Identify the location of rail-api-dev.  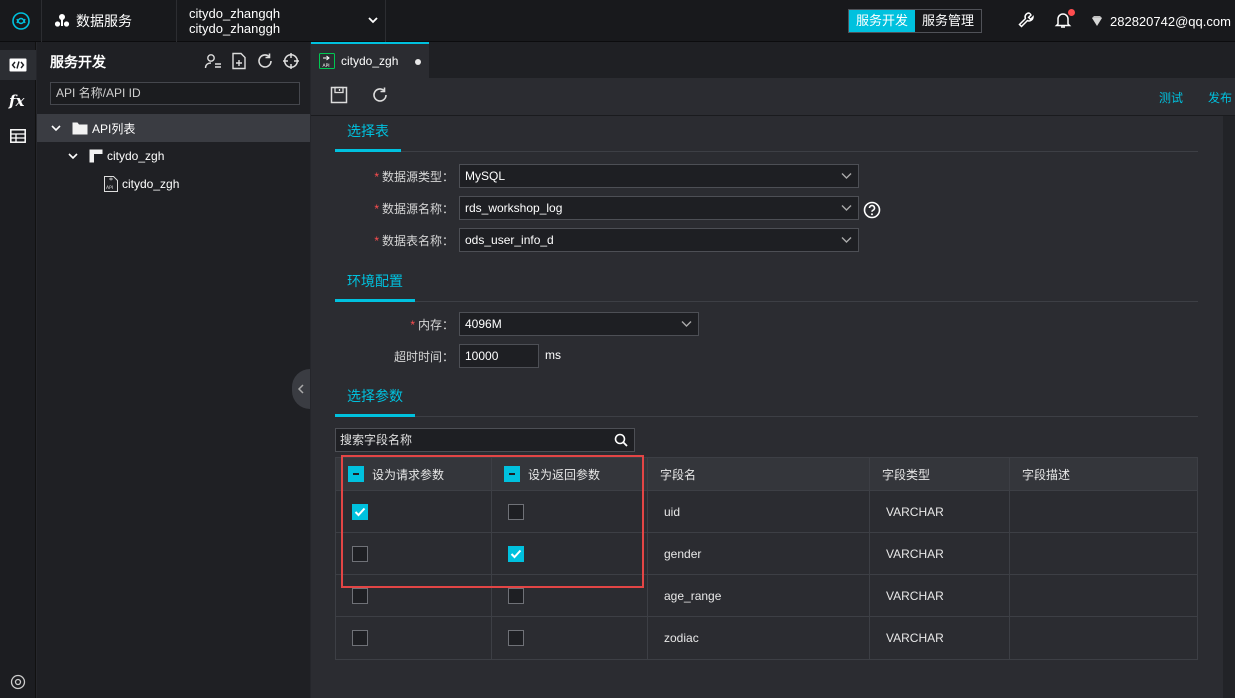
(18, 65).